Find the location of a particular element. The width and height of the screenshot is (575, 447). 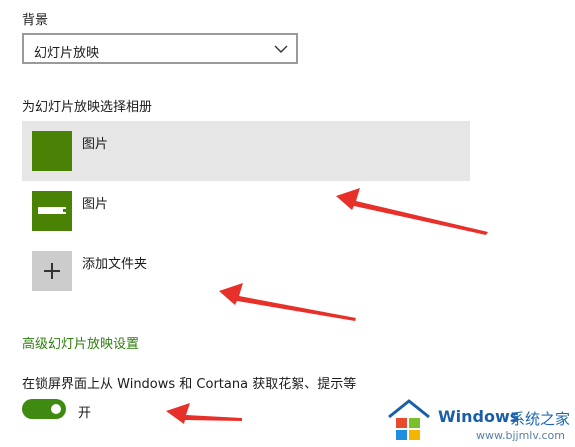

watermark-site-name: 系统之家 is located at coordinates (540, 419).